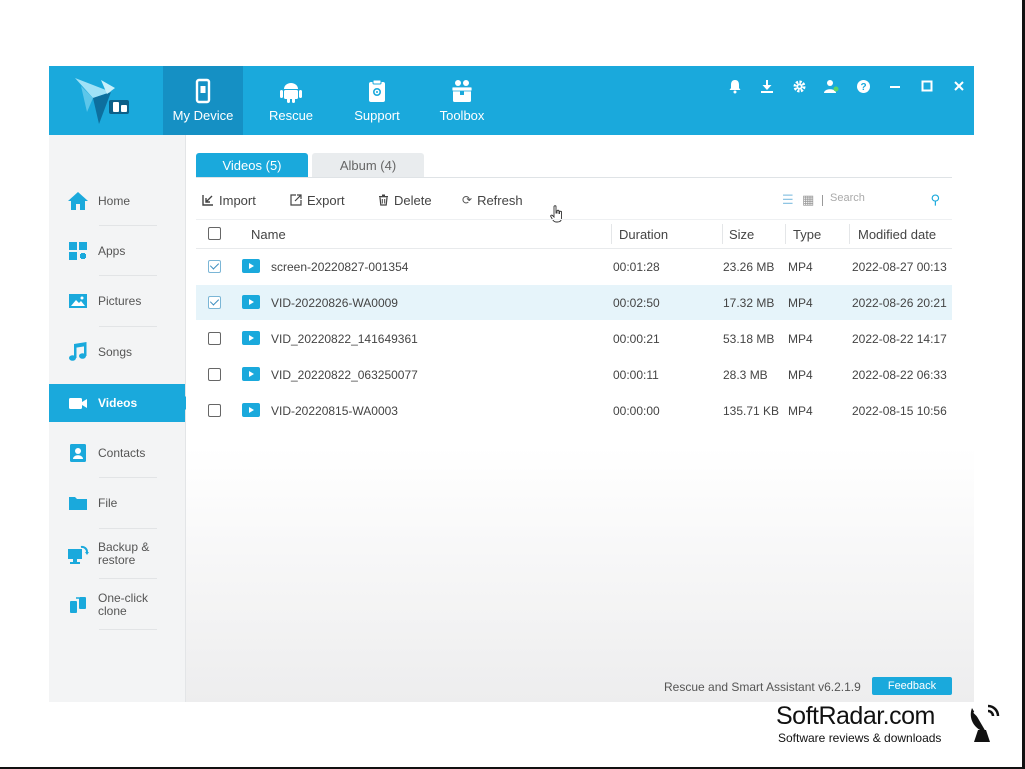 This screenshot has height=769, width=1025. Describe the element at coordinates (741, 234) in the screenshot. I see `header-size: Size` at that location.